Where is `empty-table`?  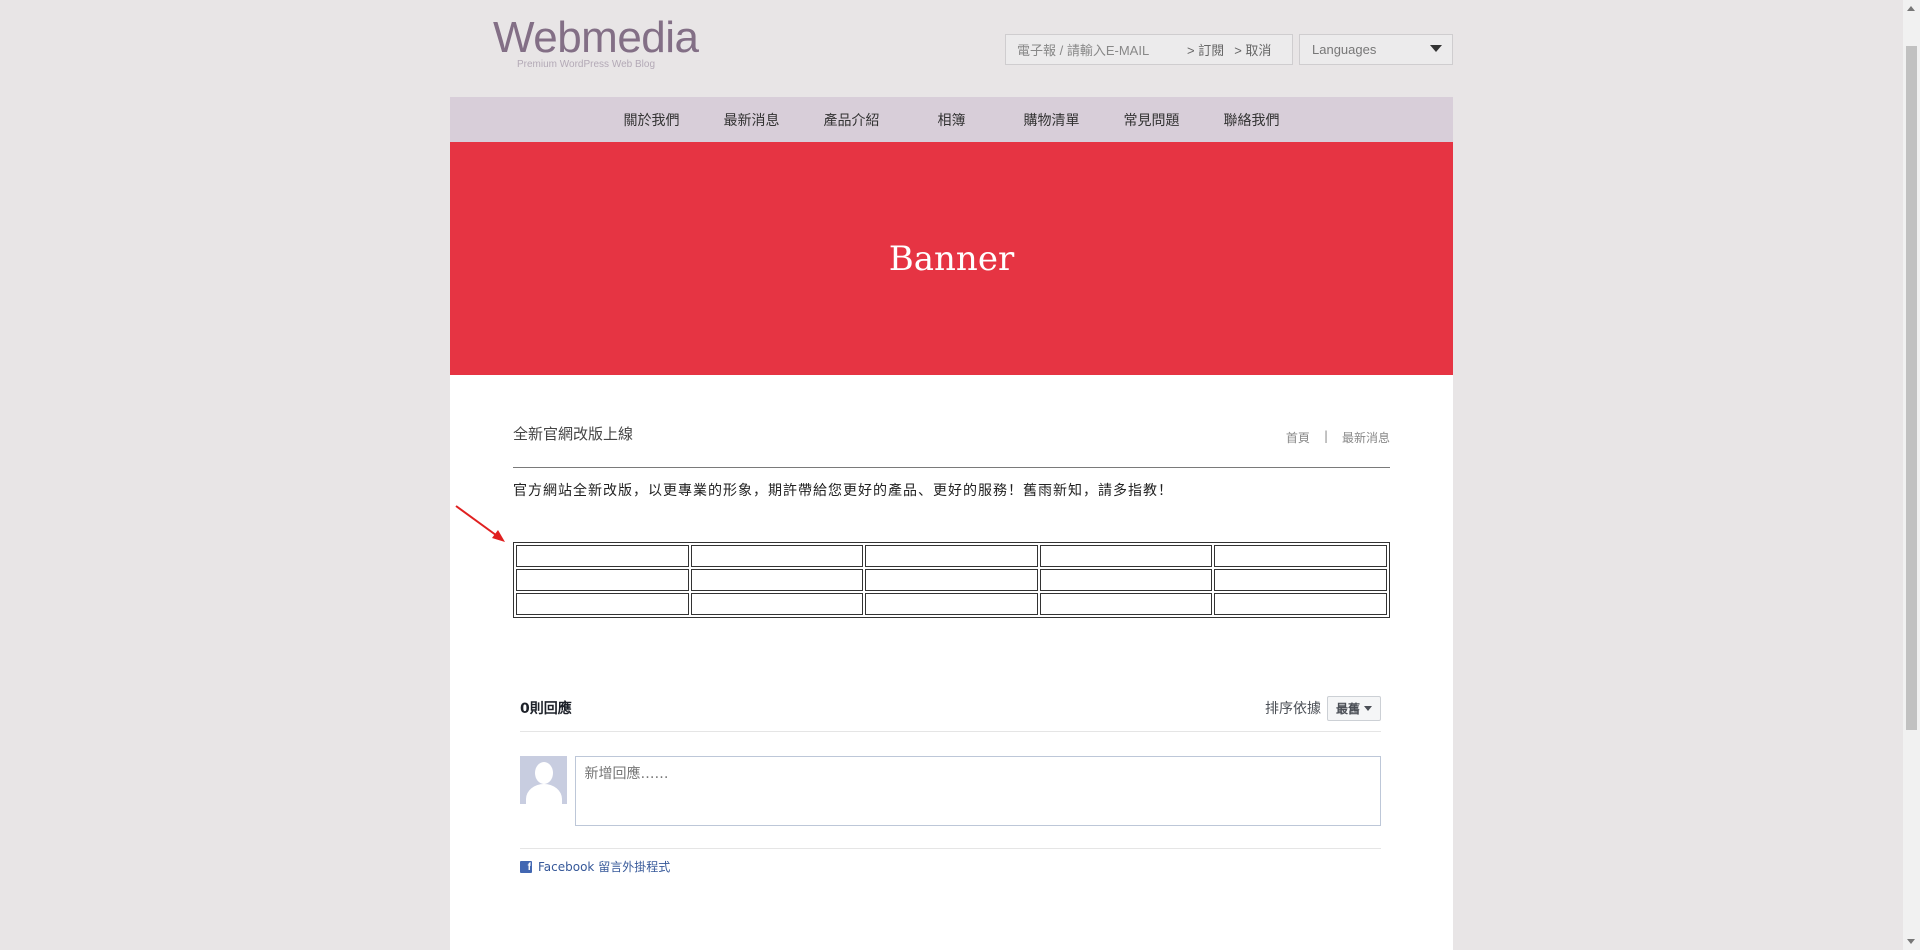
empty-table is located at coordinates (951, 580).